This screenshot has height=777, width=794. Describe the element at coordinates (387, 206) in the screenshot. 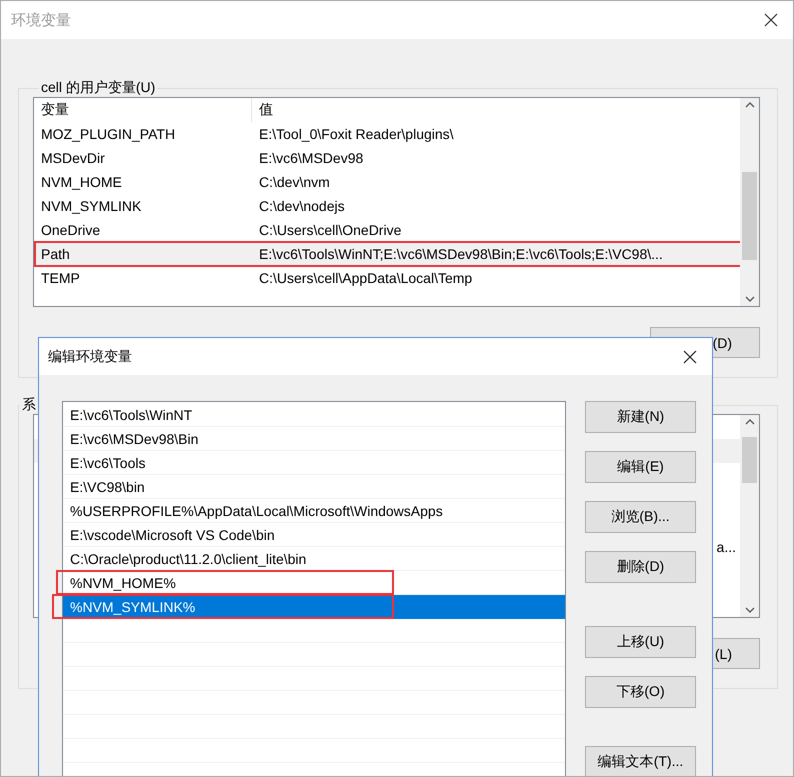

I see `table-row: NVM_SYMLINK C:\dev\nodejs` at that location.